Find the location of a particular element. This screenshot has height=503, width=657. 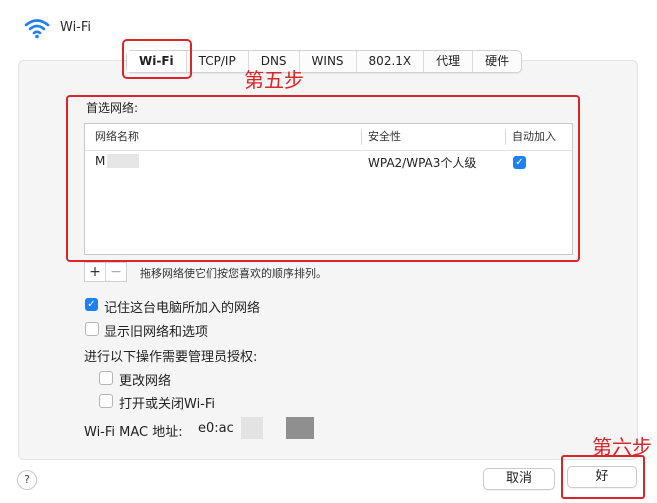

admin-auth-label: 进行以下操作需要管理员授权: is located at coordinates (171, 357).